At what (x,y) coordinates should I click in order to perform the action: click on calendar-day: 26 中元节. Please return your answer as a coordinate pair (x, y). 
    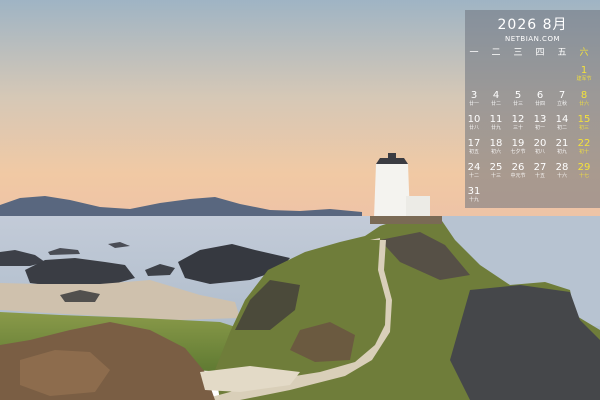
    Looking at the image, I should click on (518, 170).